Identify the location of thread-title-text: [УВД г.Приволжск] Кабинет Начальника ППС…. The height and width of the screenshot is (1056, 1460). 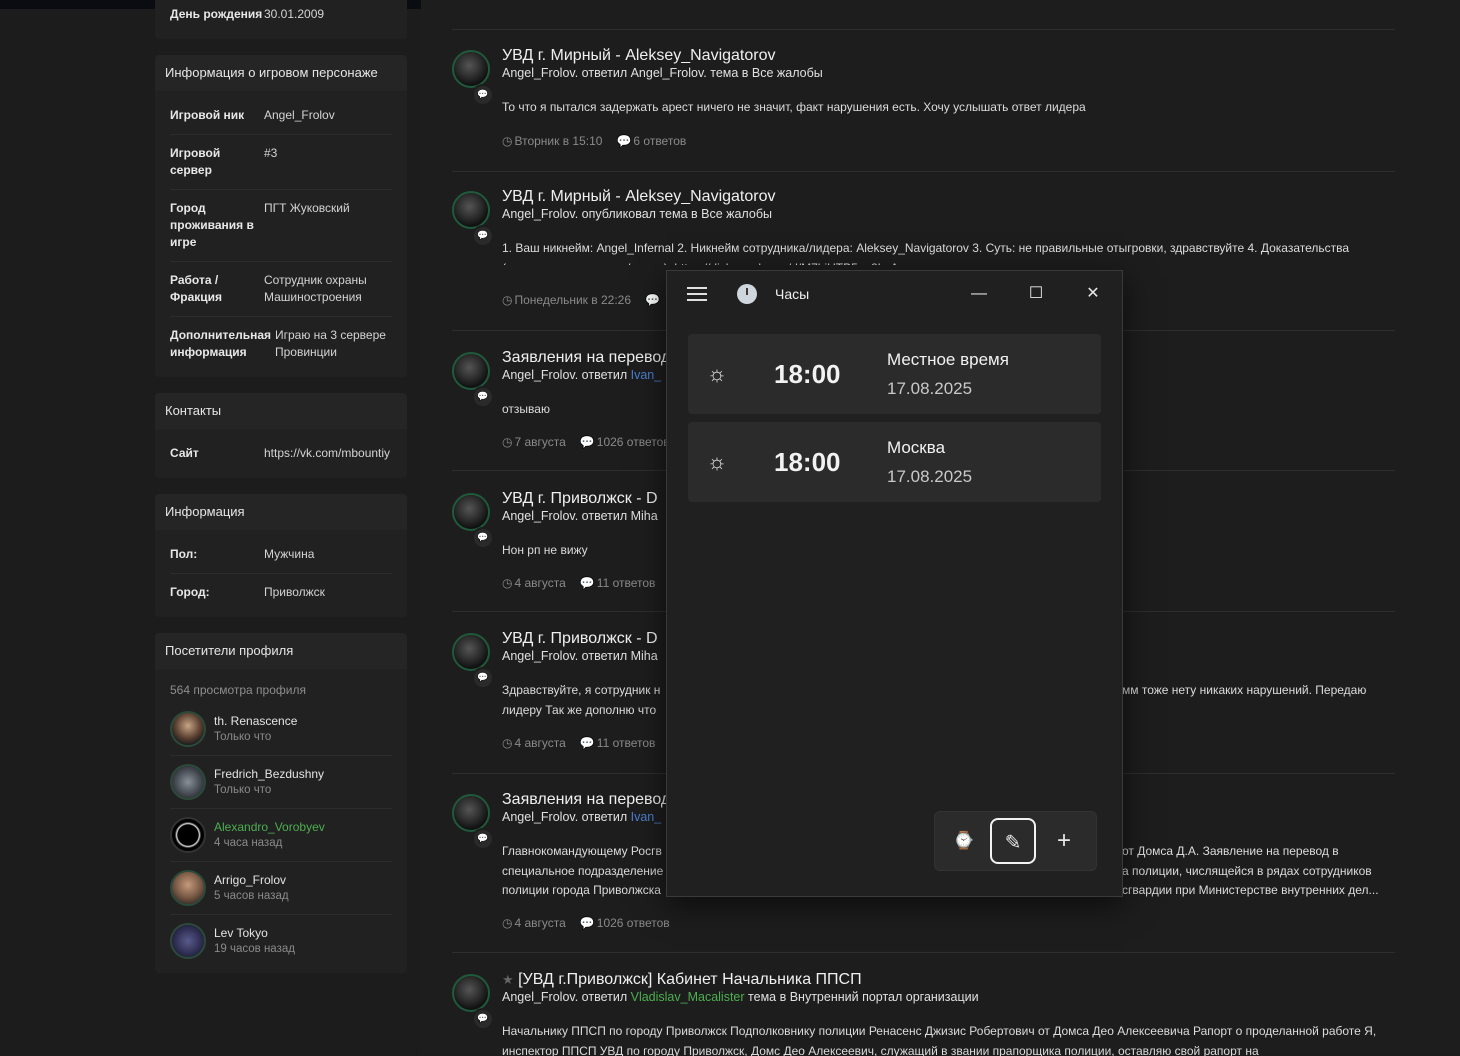
(690, 979).